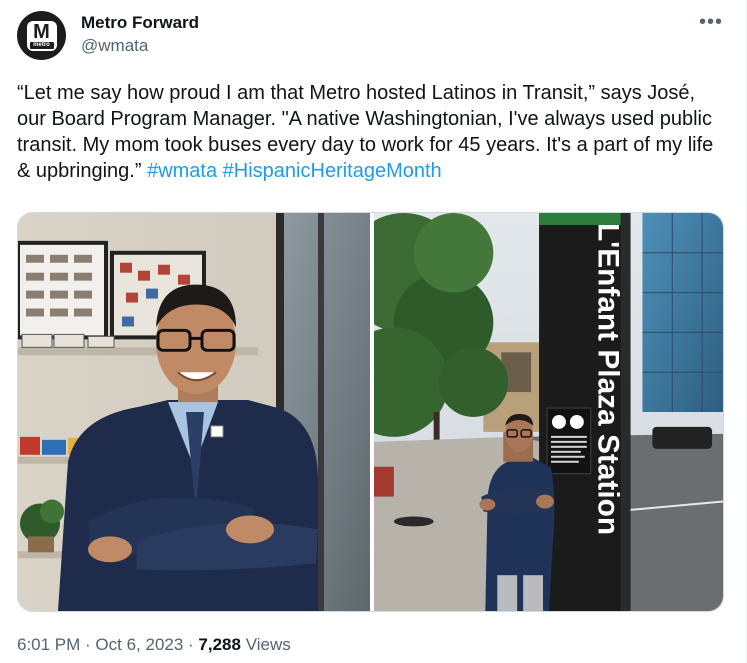 The image size is (747, 663). Describe the element at coordinates (332, 171) in the screenshot. I see `hashtag-hispanic-heritage-month: #HispanicHeritageMonth` at that location.